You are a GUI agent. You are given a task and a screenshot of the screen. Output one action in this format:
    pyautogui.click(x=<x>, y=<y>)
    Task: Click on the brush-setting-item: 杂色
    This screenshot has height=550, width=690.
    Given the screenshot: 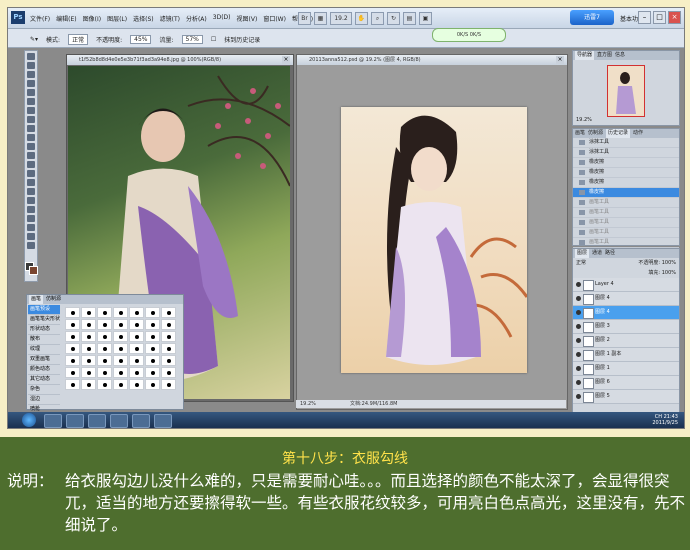 What is the action you would take?
    pyautogui.click(x=44, y=390)
    